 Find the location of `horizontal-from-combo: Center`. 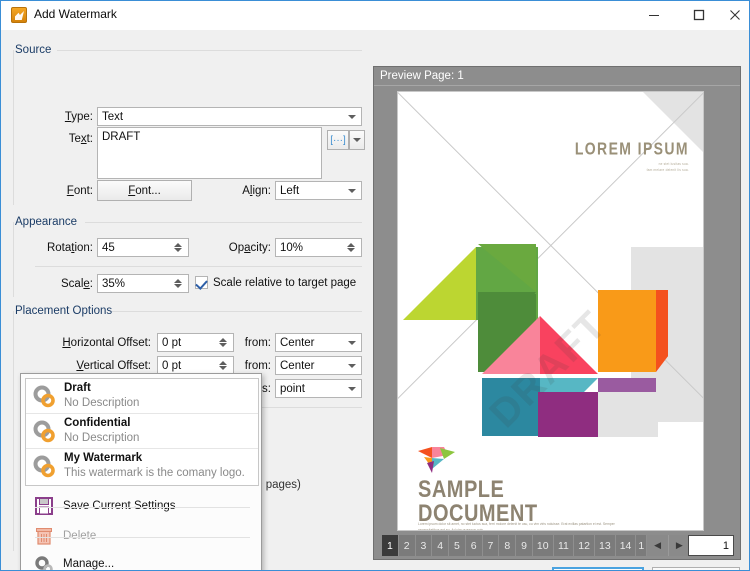

horizontal-from-combo: Center is located at coordinates (318, 342).